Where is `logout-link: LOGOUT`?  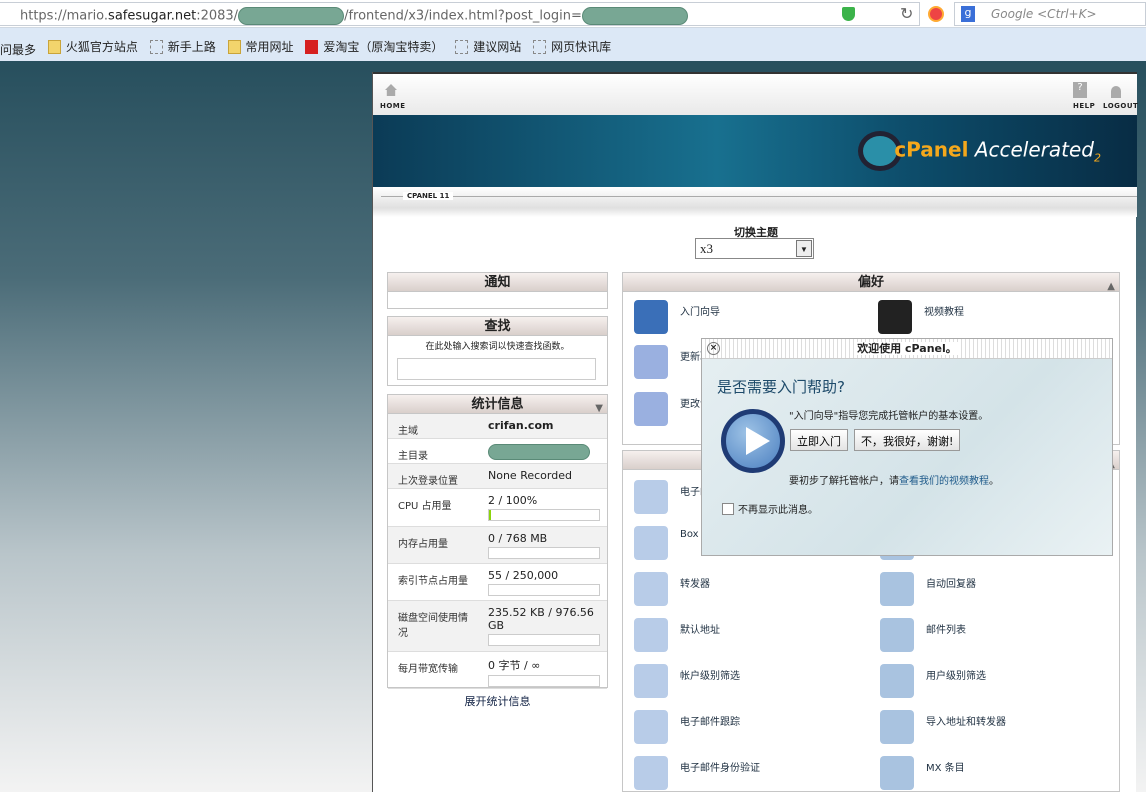 logout-link: LOGOUT is located at coordinates (1120, 106).